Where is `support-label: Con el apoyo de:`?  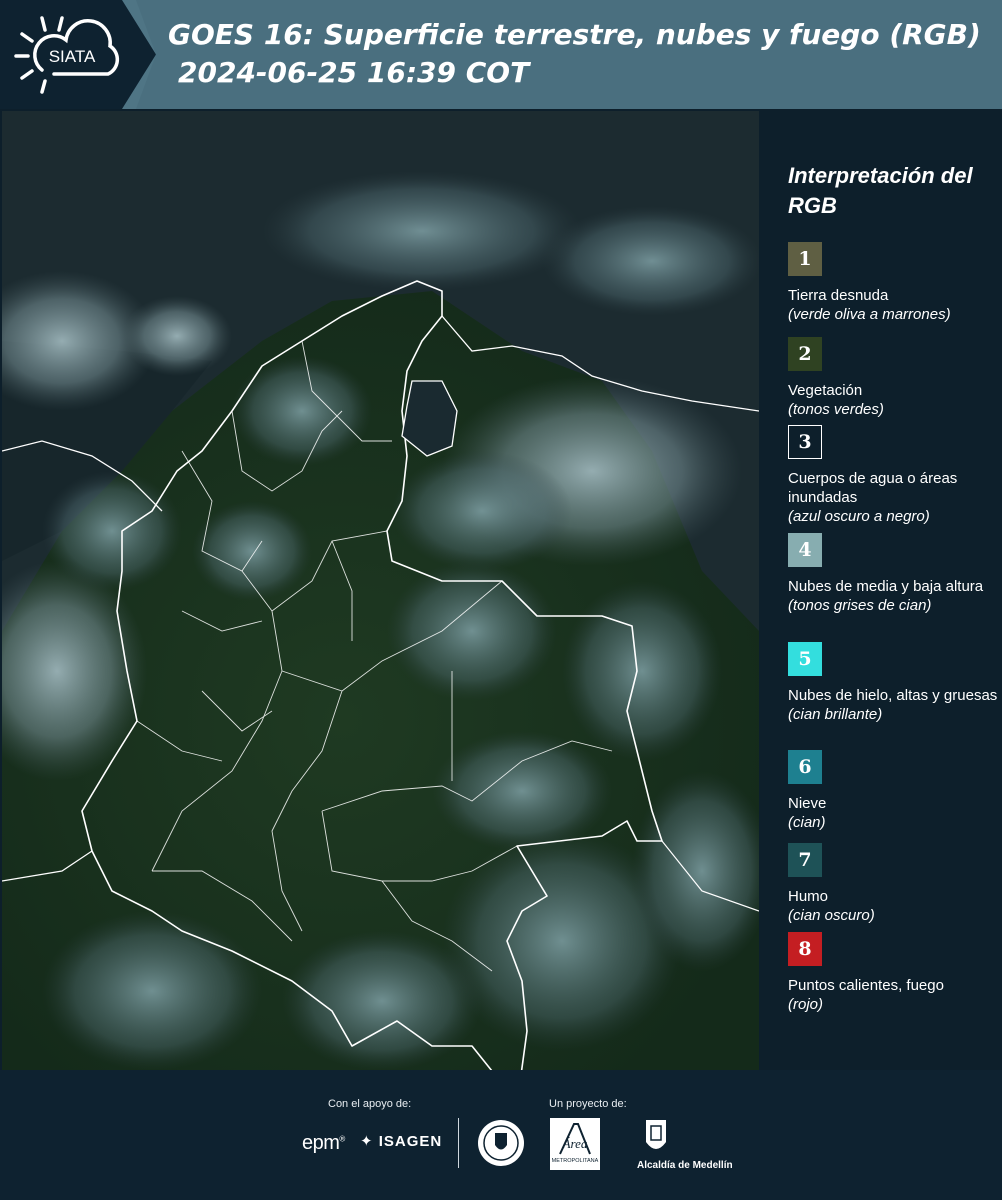
support-label: Con el apoyo de: is located at coordinates (370, 1104).